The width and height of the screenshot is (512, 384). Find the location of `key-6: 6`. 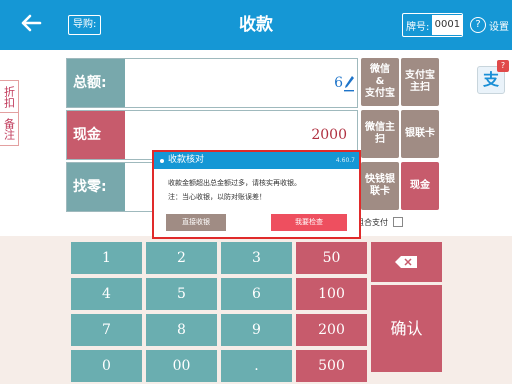

key-6: 6 is located at coordinates (256, 294).